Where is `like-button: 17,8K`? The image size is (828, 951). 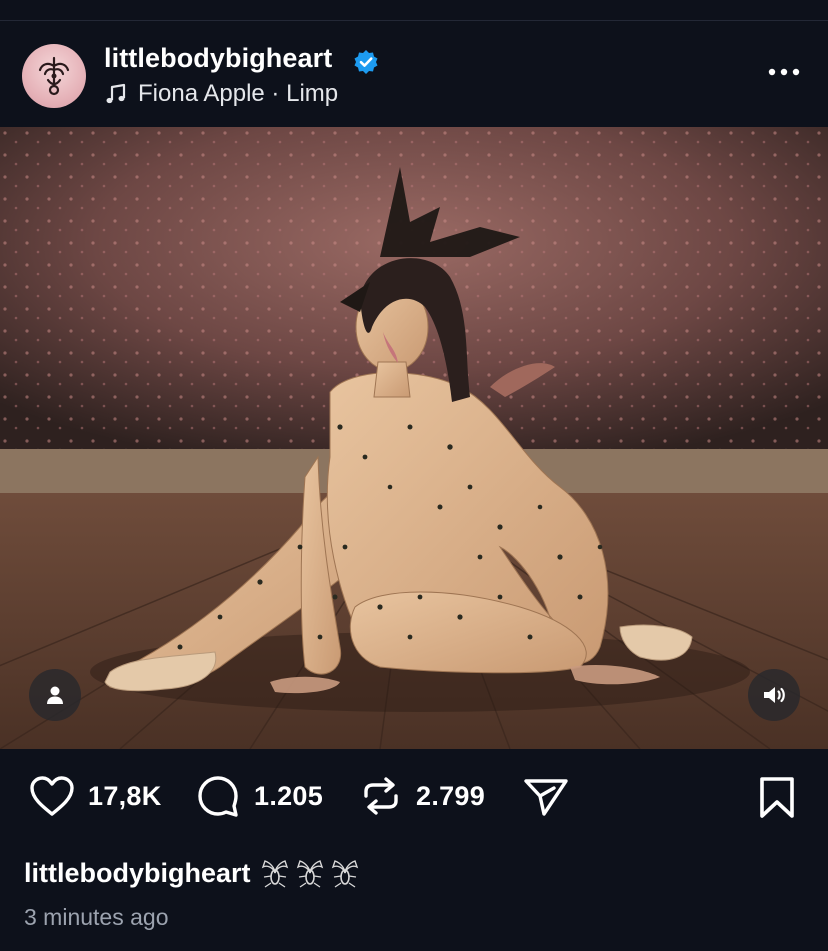 like-button: 17,8K is located at coordinates (95, 796).